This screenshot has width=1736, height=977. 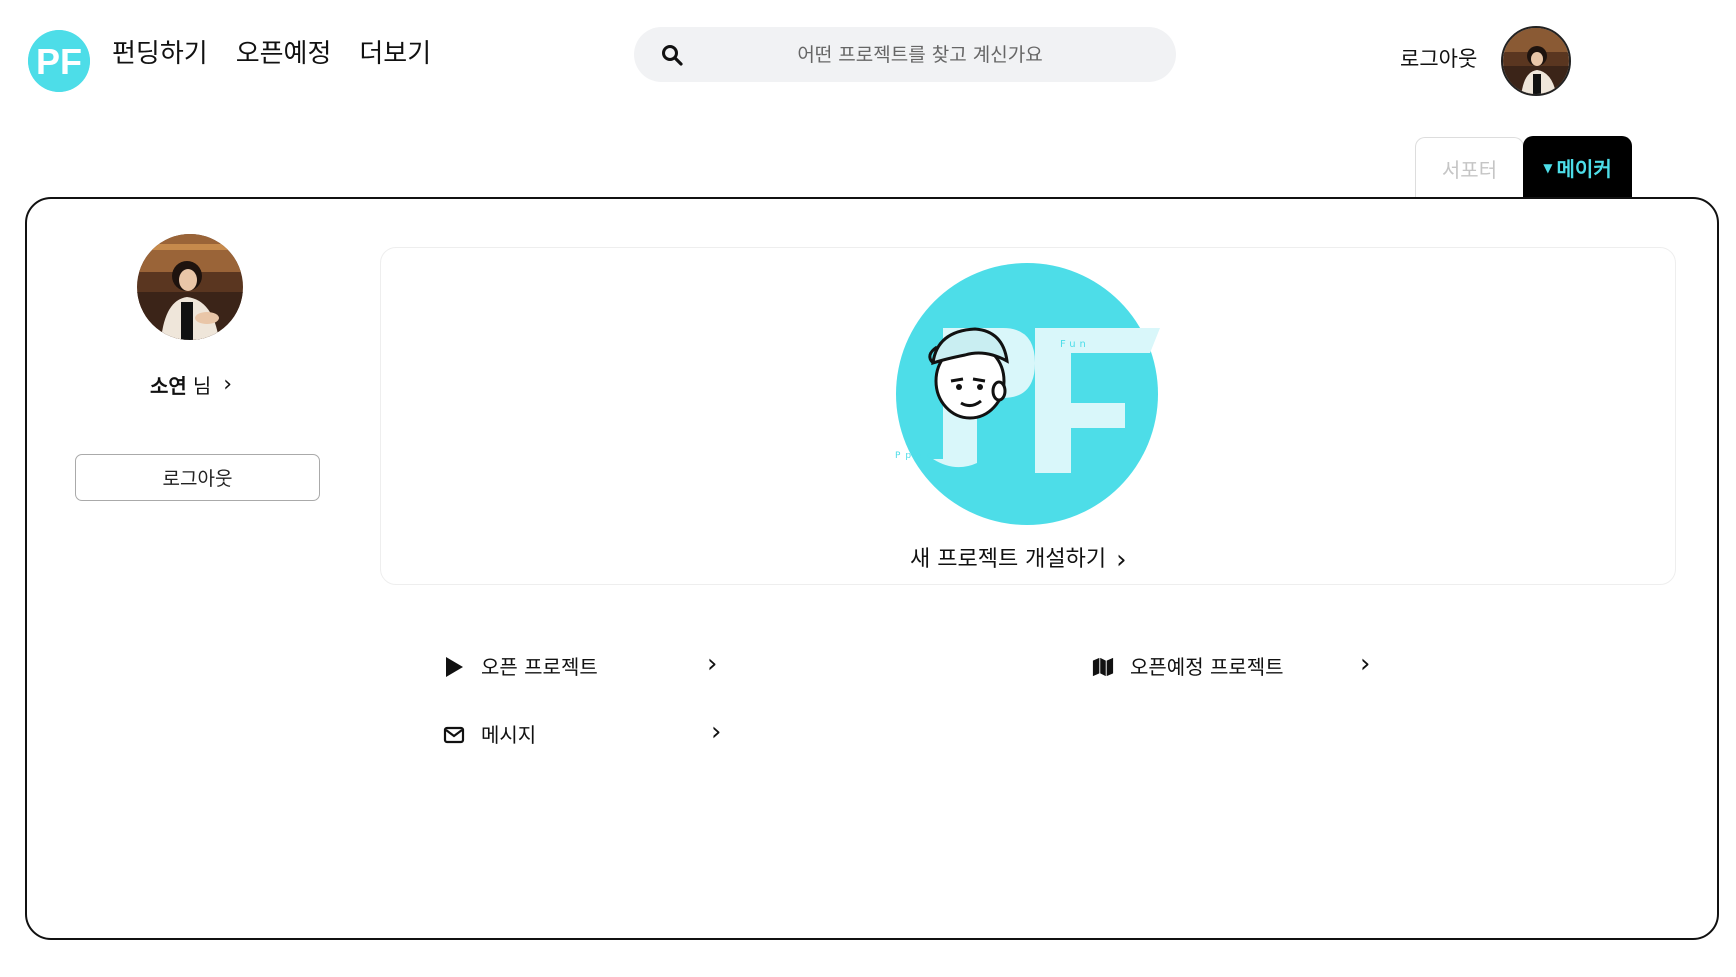 What do you see at coordinates (672, 55) in the screenshot?
I see `search-icon` at bounding box center [672, 55].